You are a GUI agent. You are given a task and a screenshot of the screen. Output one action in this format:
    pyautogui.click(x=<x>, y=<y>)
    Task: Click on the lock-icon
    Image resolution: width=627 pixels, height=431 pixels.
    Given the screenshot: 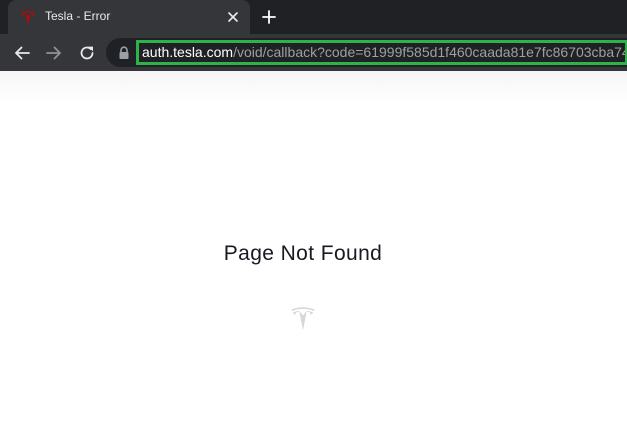 What is the action you would take?
    pyautogui.click(x=124, y=53)
    